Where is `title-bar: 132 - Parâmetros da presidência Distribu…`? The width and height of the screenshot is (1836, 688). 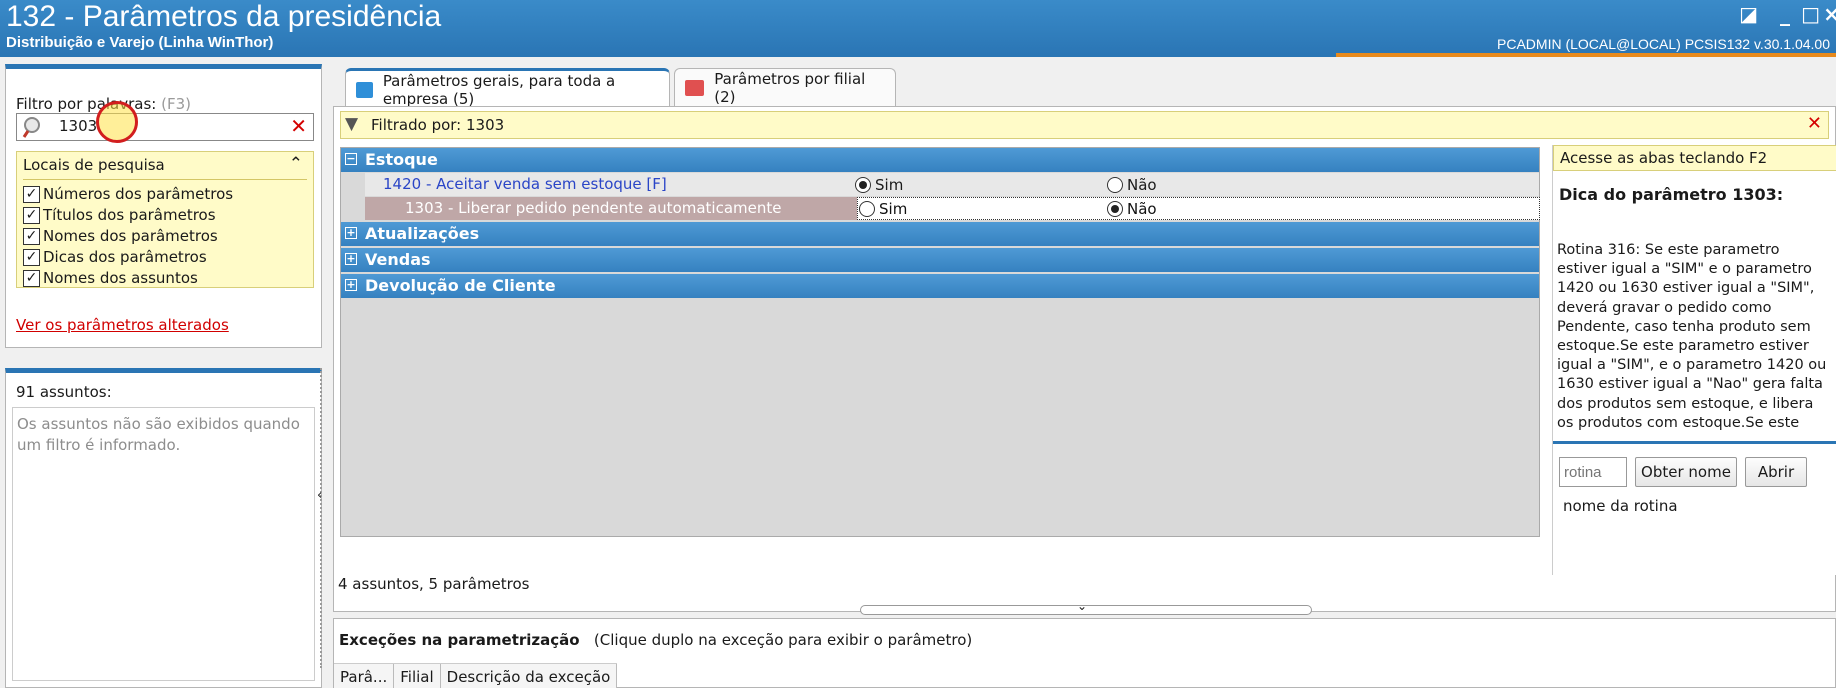
title-bar: 132 - Parâmetros da presidência Distribu… is located at coordinates (918, 28).